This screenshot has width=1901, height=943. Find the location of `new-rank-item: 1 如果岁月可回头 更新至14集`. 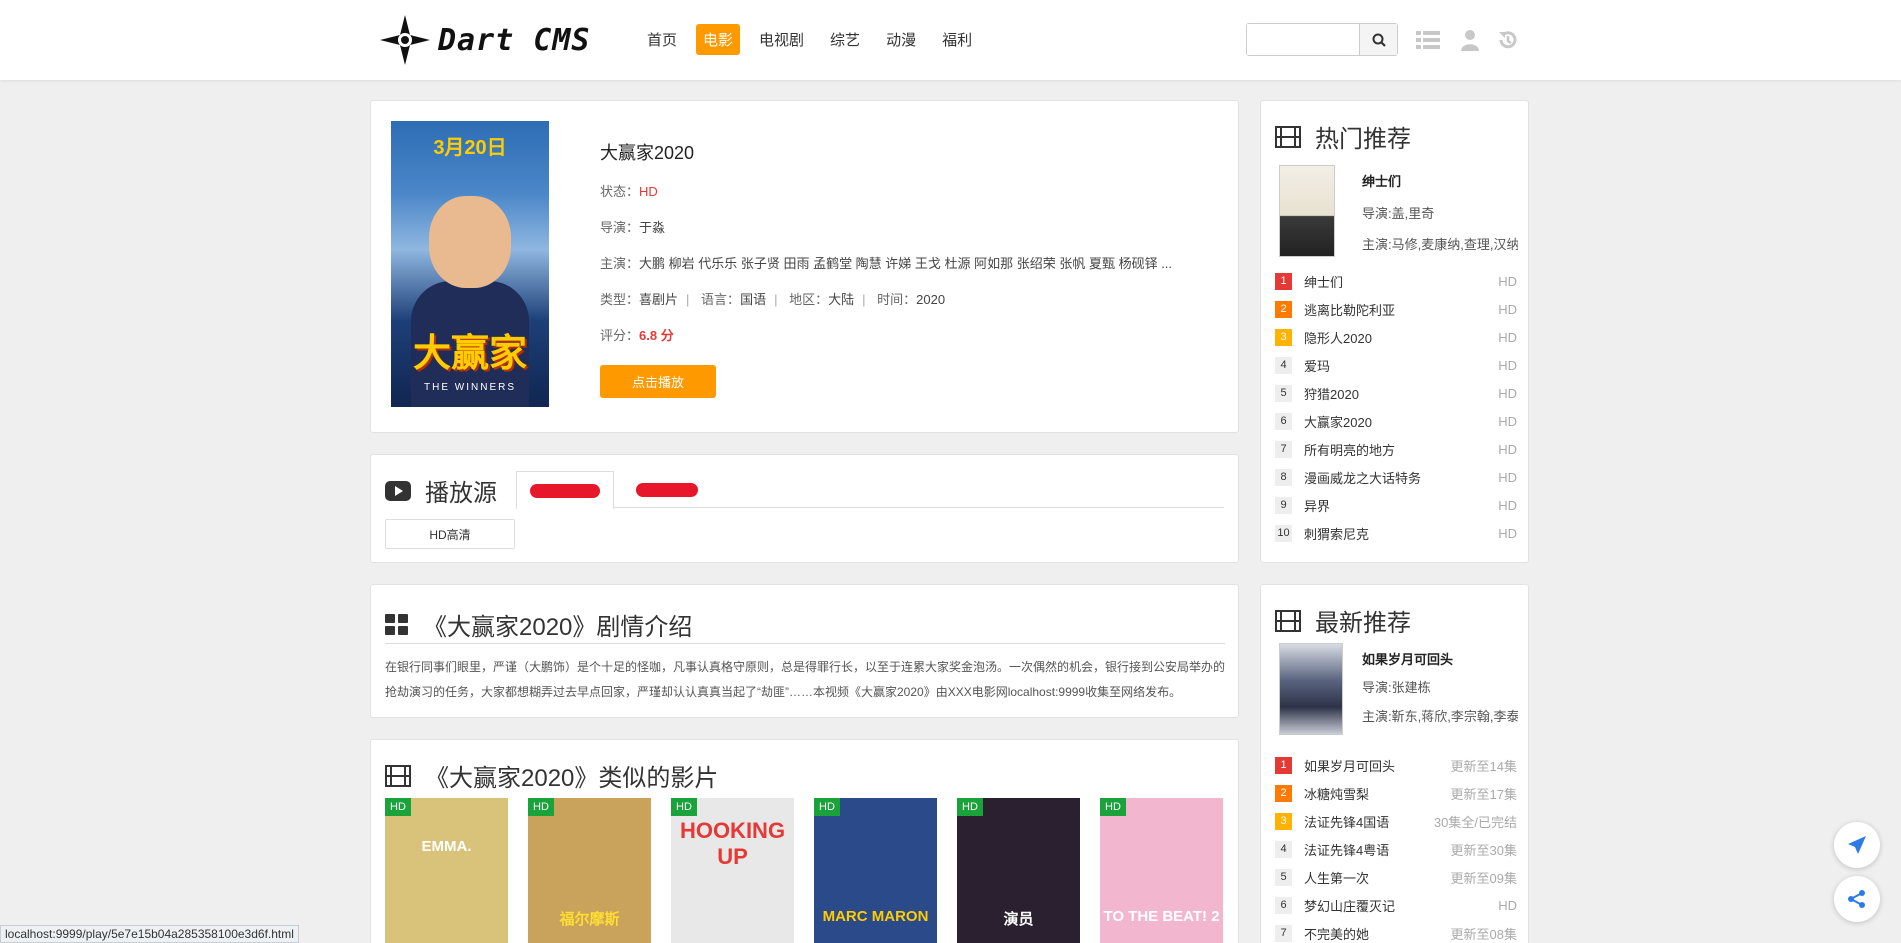

new-rank-item: 1 如果岁月可回头 更新至14集 is located at coordinates (1396, 765).